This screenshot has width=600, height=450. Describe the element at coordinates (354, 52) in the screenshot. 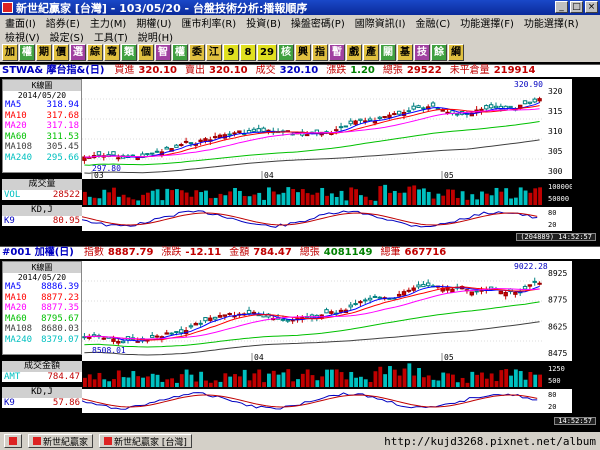

I see `toolbar-button-20: 戲` at that location.